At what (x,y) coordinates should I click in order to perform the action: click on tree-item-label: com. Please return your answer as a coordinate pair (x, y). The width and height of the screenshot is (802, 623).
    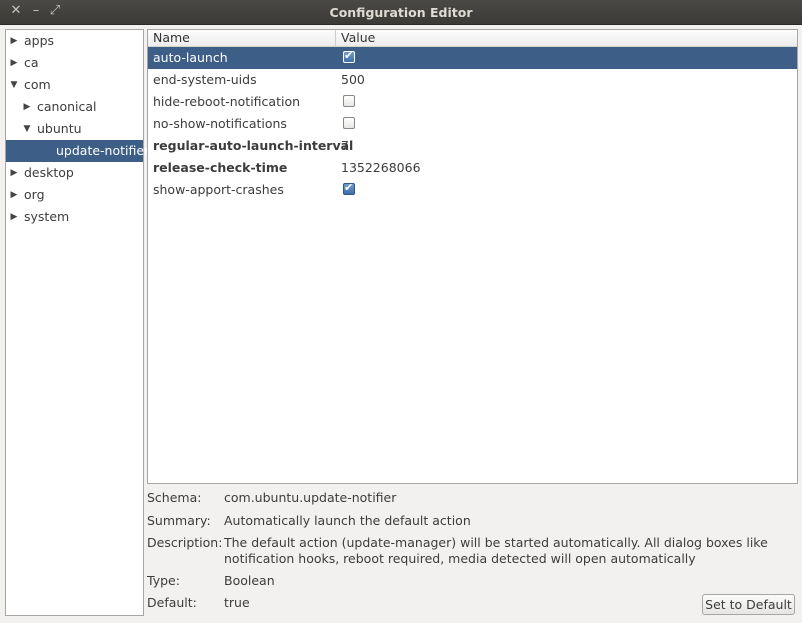
    Looking at the image, I should click on (37, 84).